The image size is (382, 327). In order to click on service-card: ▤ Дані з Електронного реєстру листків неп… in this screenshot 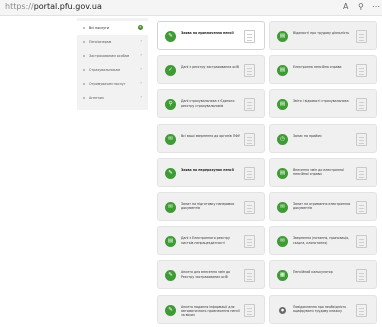, I will do `click(211, 241)`.